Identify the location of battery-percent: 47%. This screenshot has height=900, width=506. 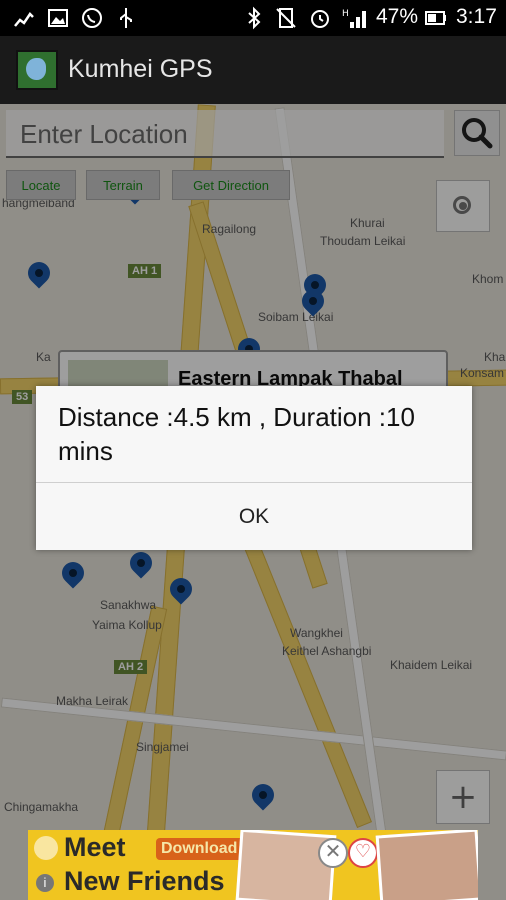
(397, 16).